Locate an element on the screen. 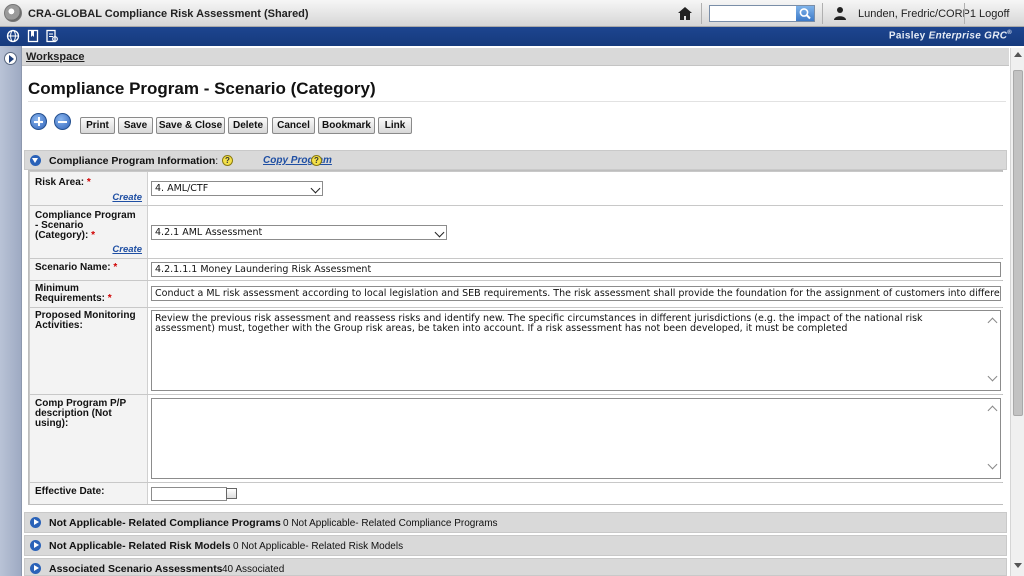  label-cell: Risk Area: * Create is located at coordinates (89, 188).